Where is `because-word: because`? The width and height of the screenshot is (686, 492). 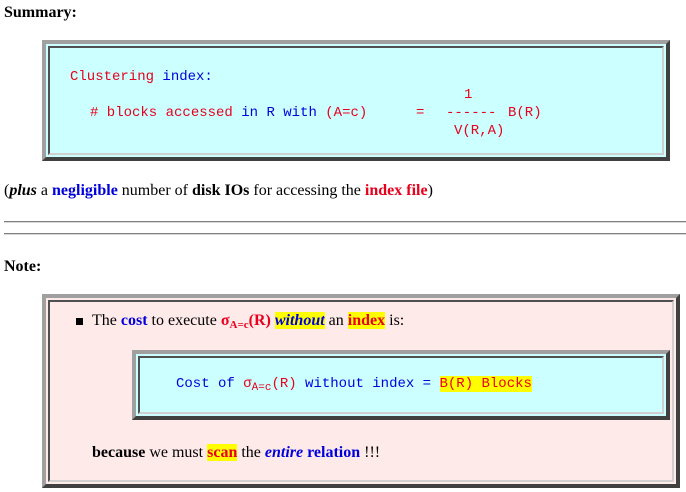
because-word: because is located at coordinates (119, 452).